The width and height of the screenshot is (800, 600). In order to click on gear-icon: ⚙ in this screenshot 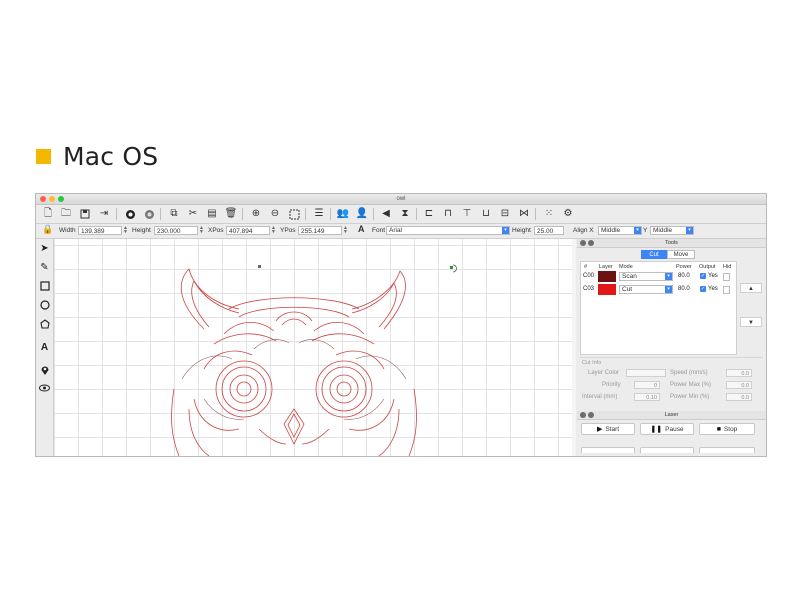, I will do `click(568, 214)`.